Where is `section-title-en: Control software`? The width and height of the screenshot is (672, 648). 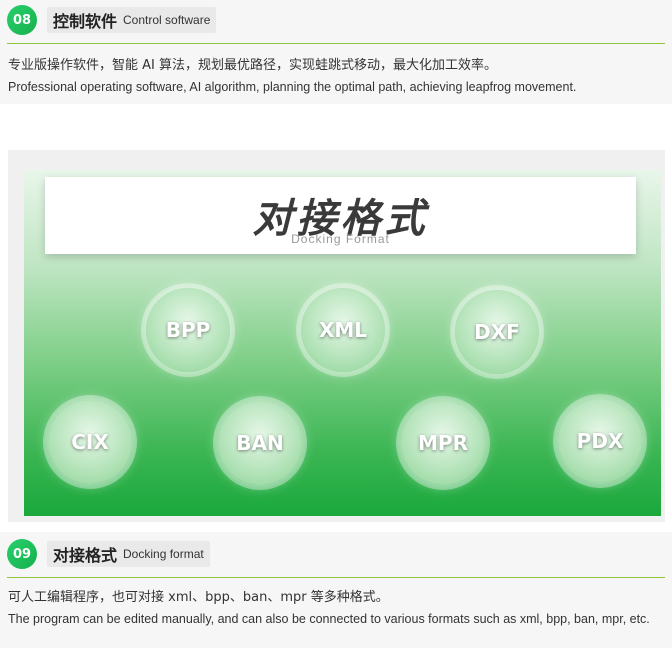
section-title-en: Control software is located at coordinates (167, 20).